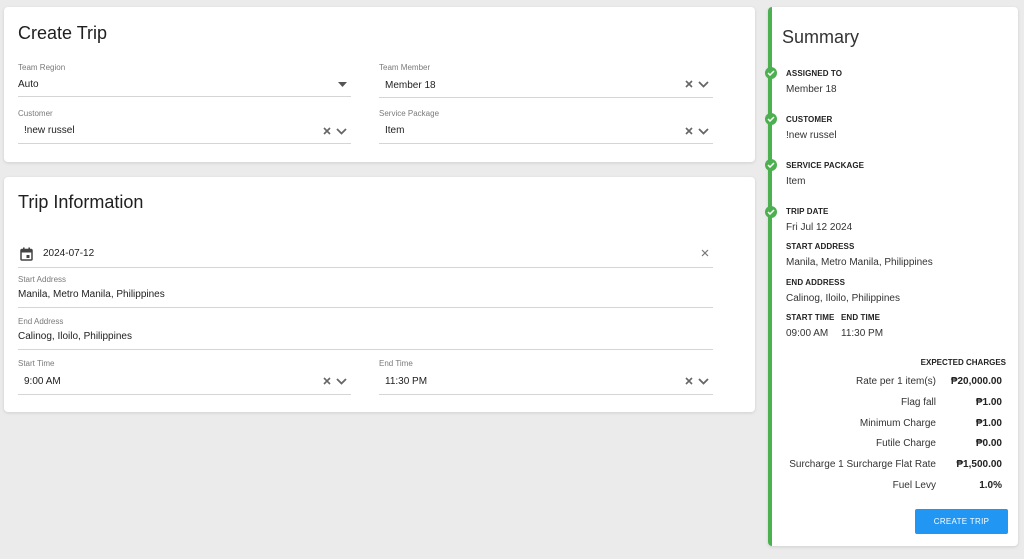  Describe the element at coordinates (41, 321) in the screenshot. I see `end-address-label: End Address` at that location.